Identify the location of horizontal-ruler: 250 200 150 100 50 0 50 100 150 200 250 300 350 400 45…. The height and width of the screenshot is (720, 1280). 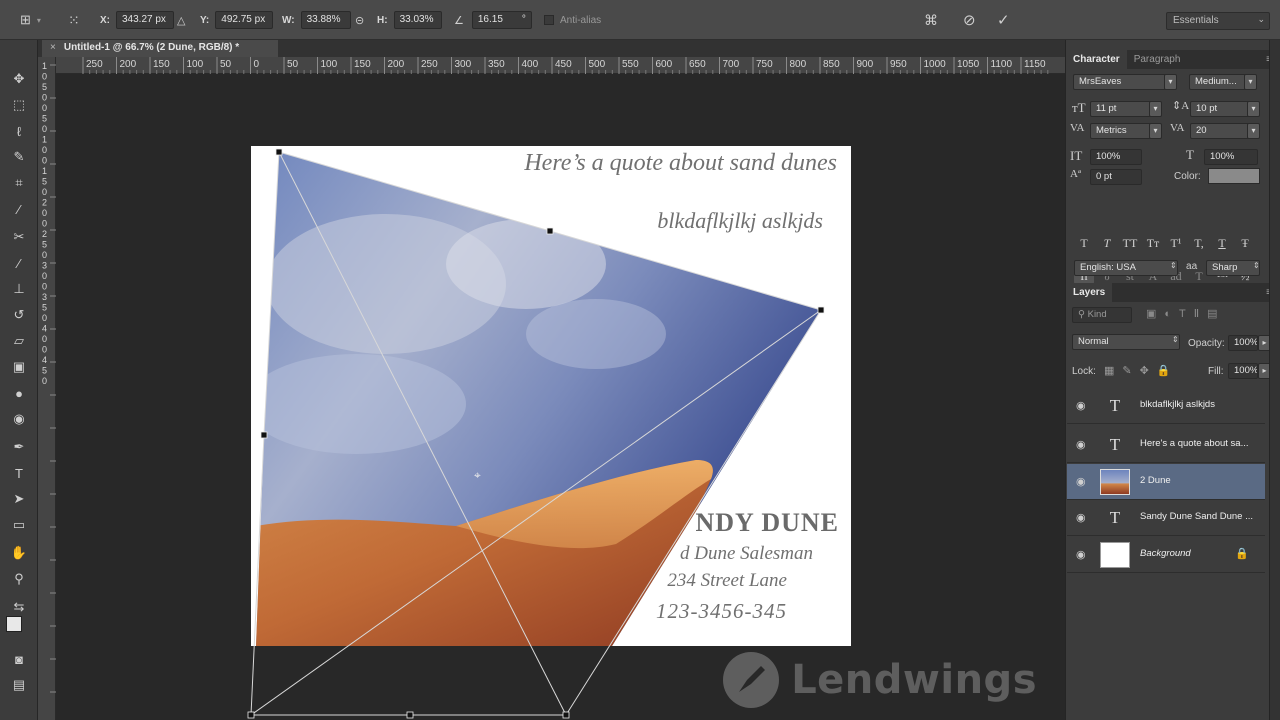
(560, 65).